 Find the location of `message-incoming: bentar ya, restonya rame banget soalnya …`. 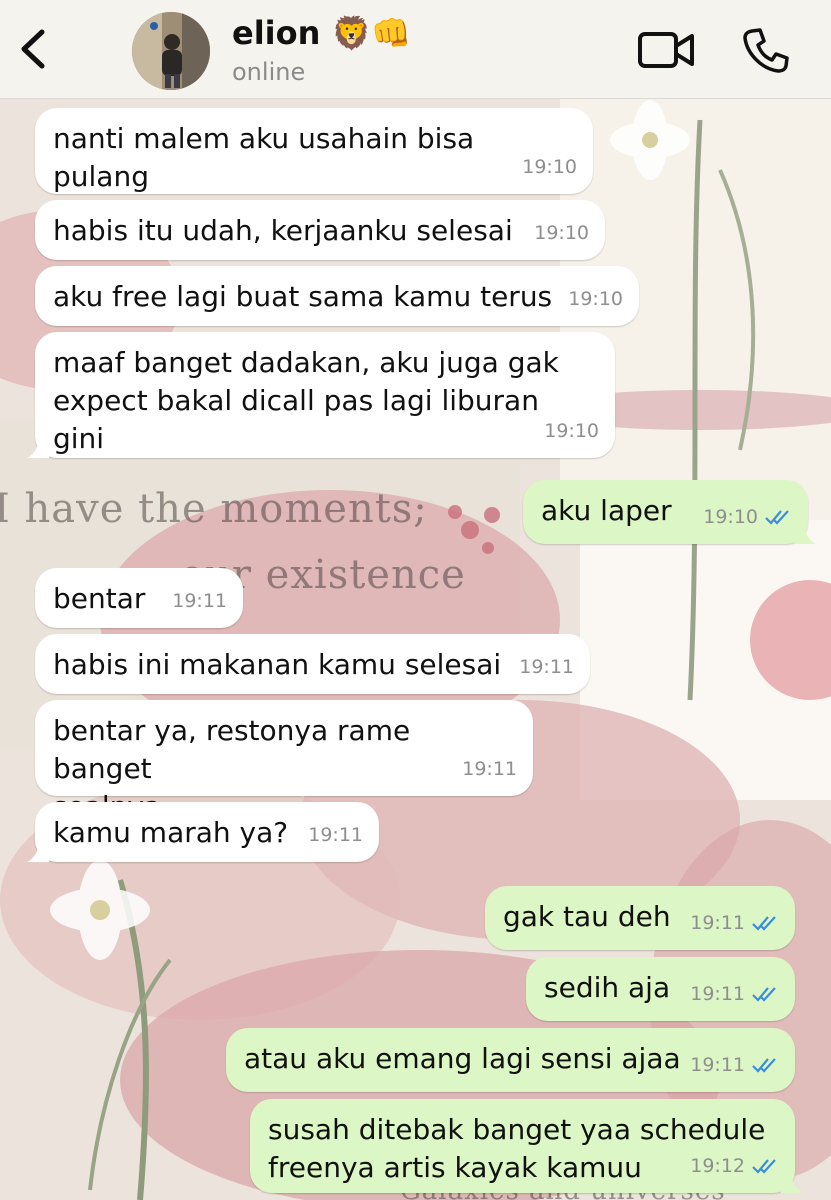

message-incoming: bentar ya, restonya rame banget soalnya … is located at coordinates (284, 761).